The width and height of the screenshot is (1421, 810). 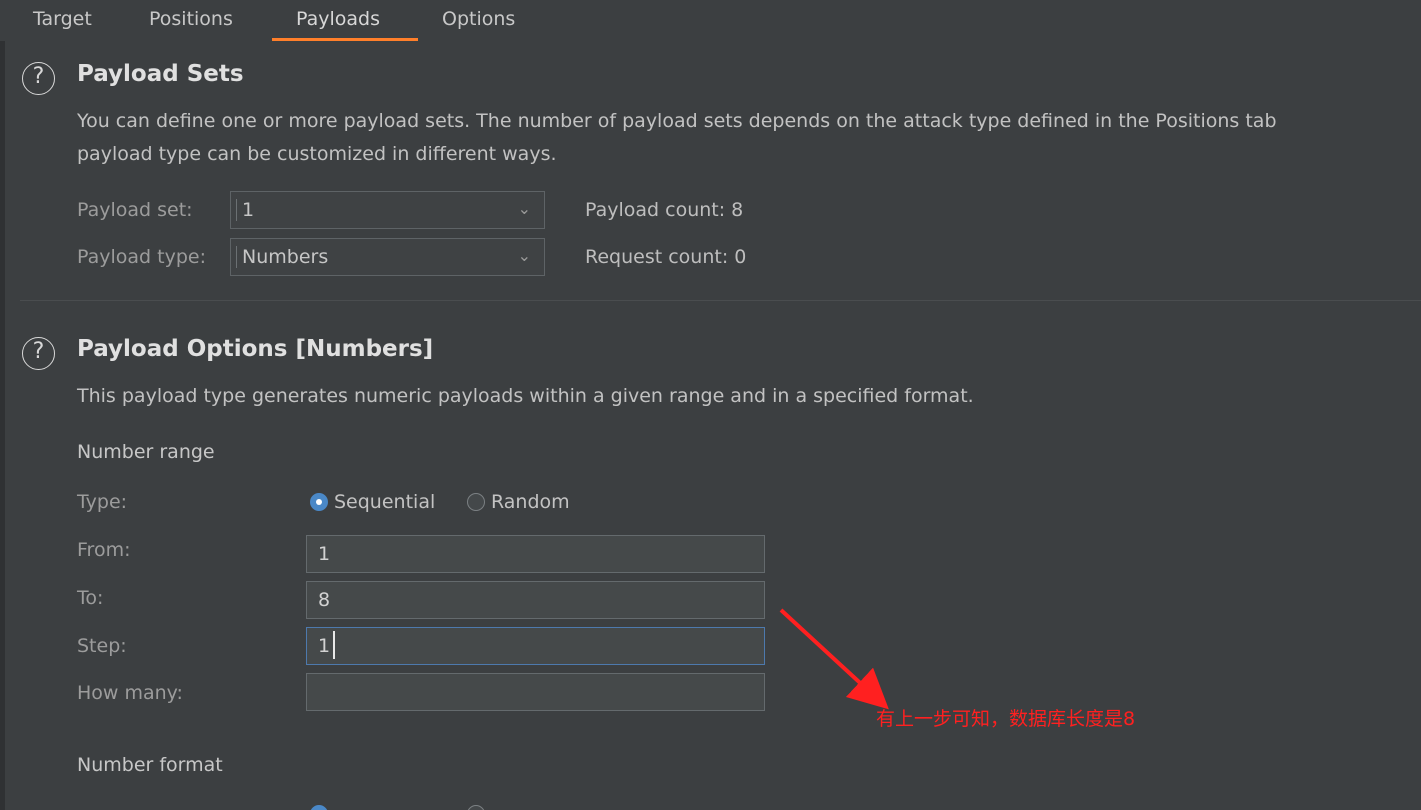 What do you see at coordinates (345, 39) in the screenshot?
I see `active-tab-indicator` at bounding box center [345, 39].